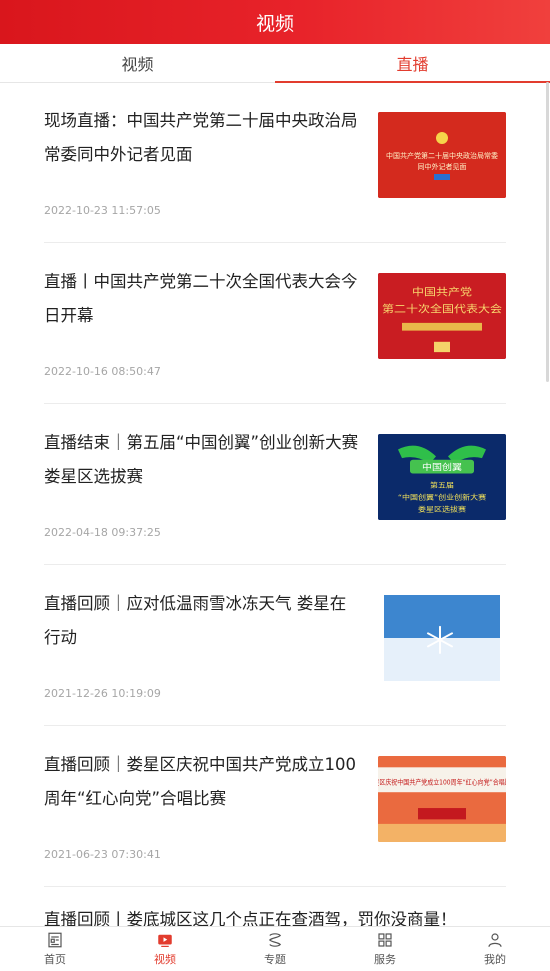 This screenshot has width=550, height=971. Describe the element at coordinates (165, 940) in the screenshot. I see `video-play-icon` at that location.